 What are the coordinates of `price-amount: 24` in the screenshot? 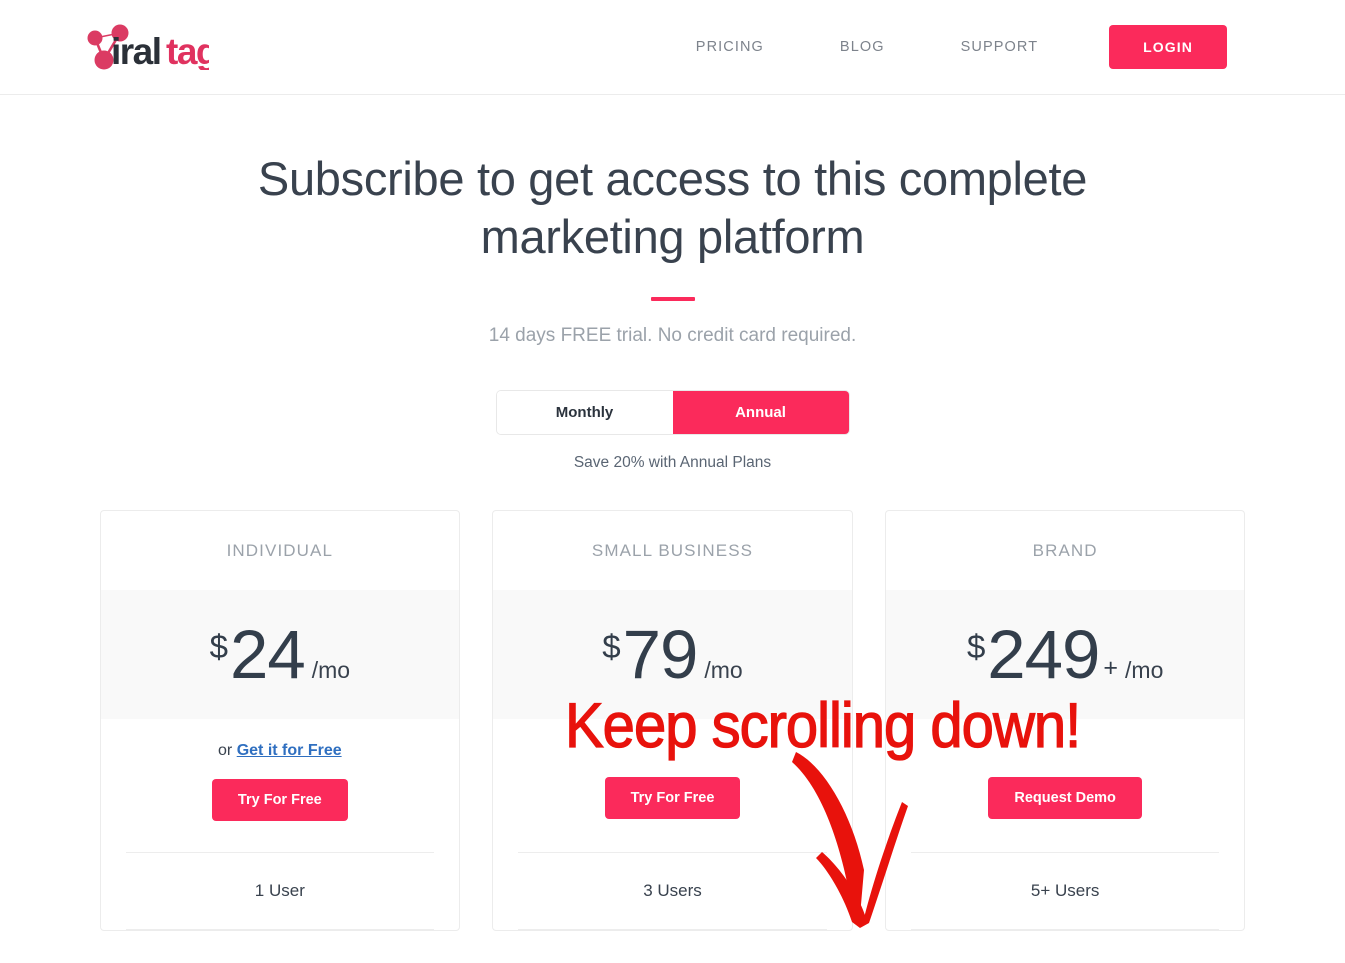 It's located at (267, 654).